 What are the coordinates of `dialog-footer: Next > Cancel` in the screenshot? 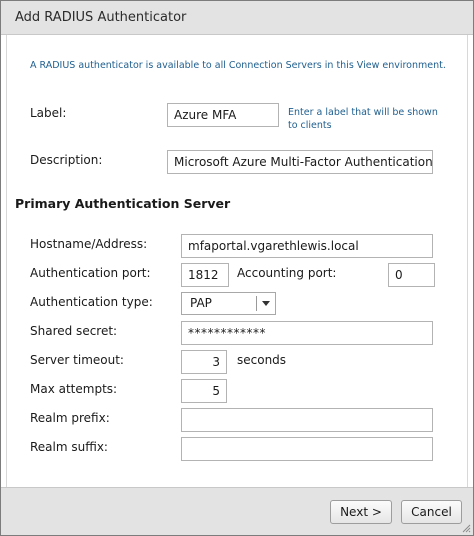 It's located at (237, 511).